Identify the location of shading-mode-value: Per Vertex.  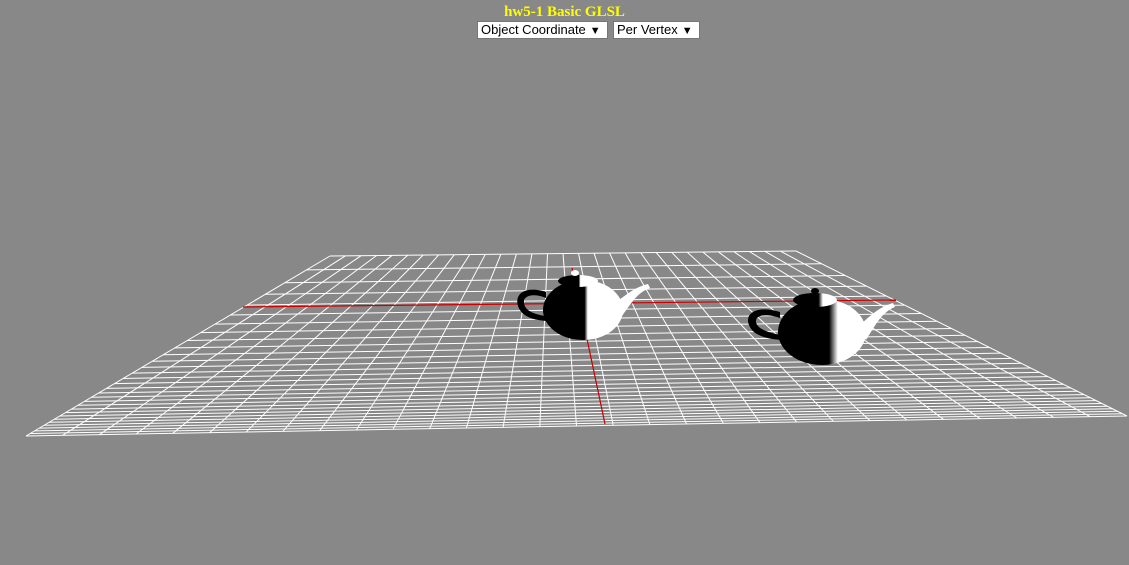
(647, 29).